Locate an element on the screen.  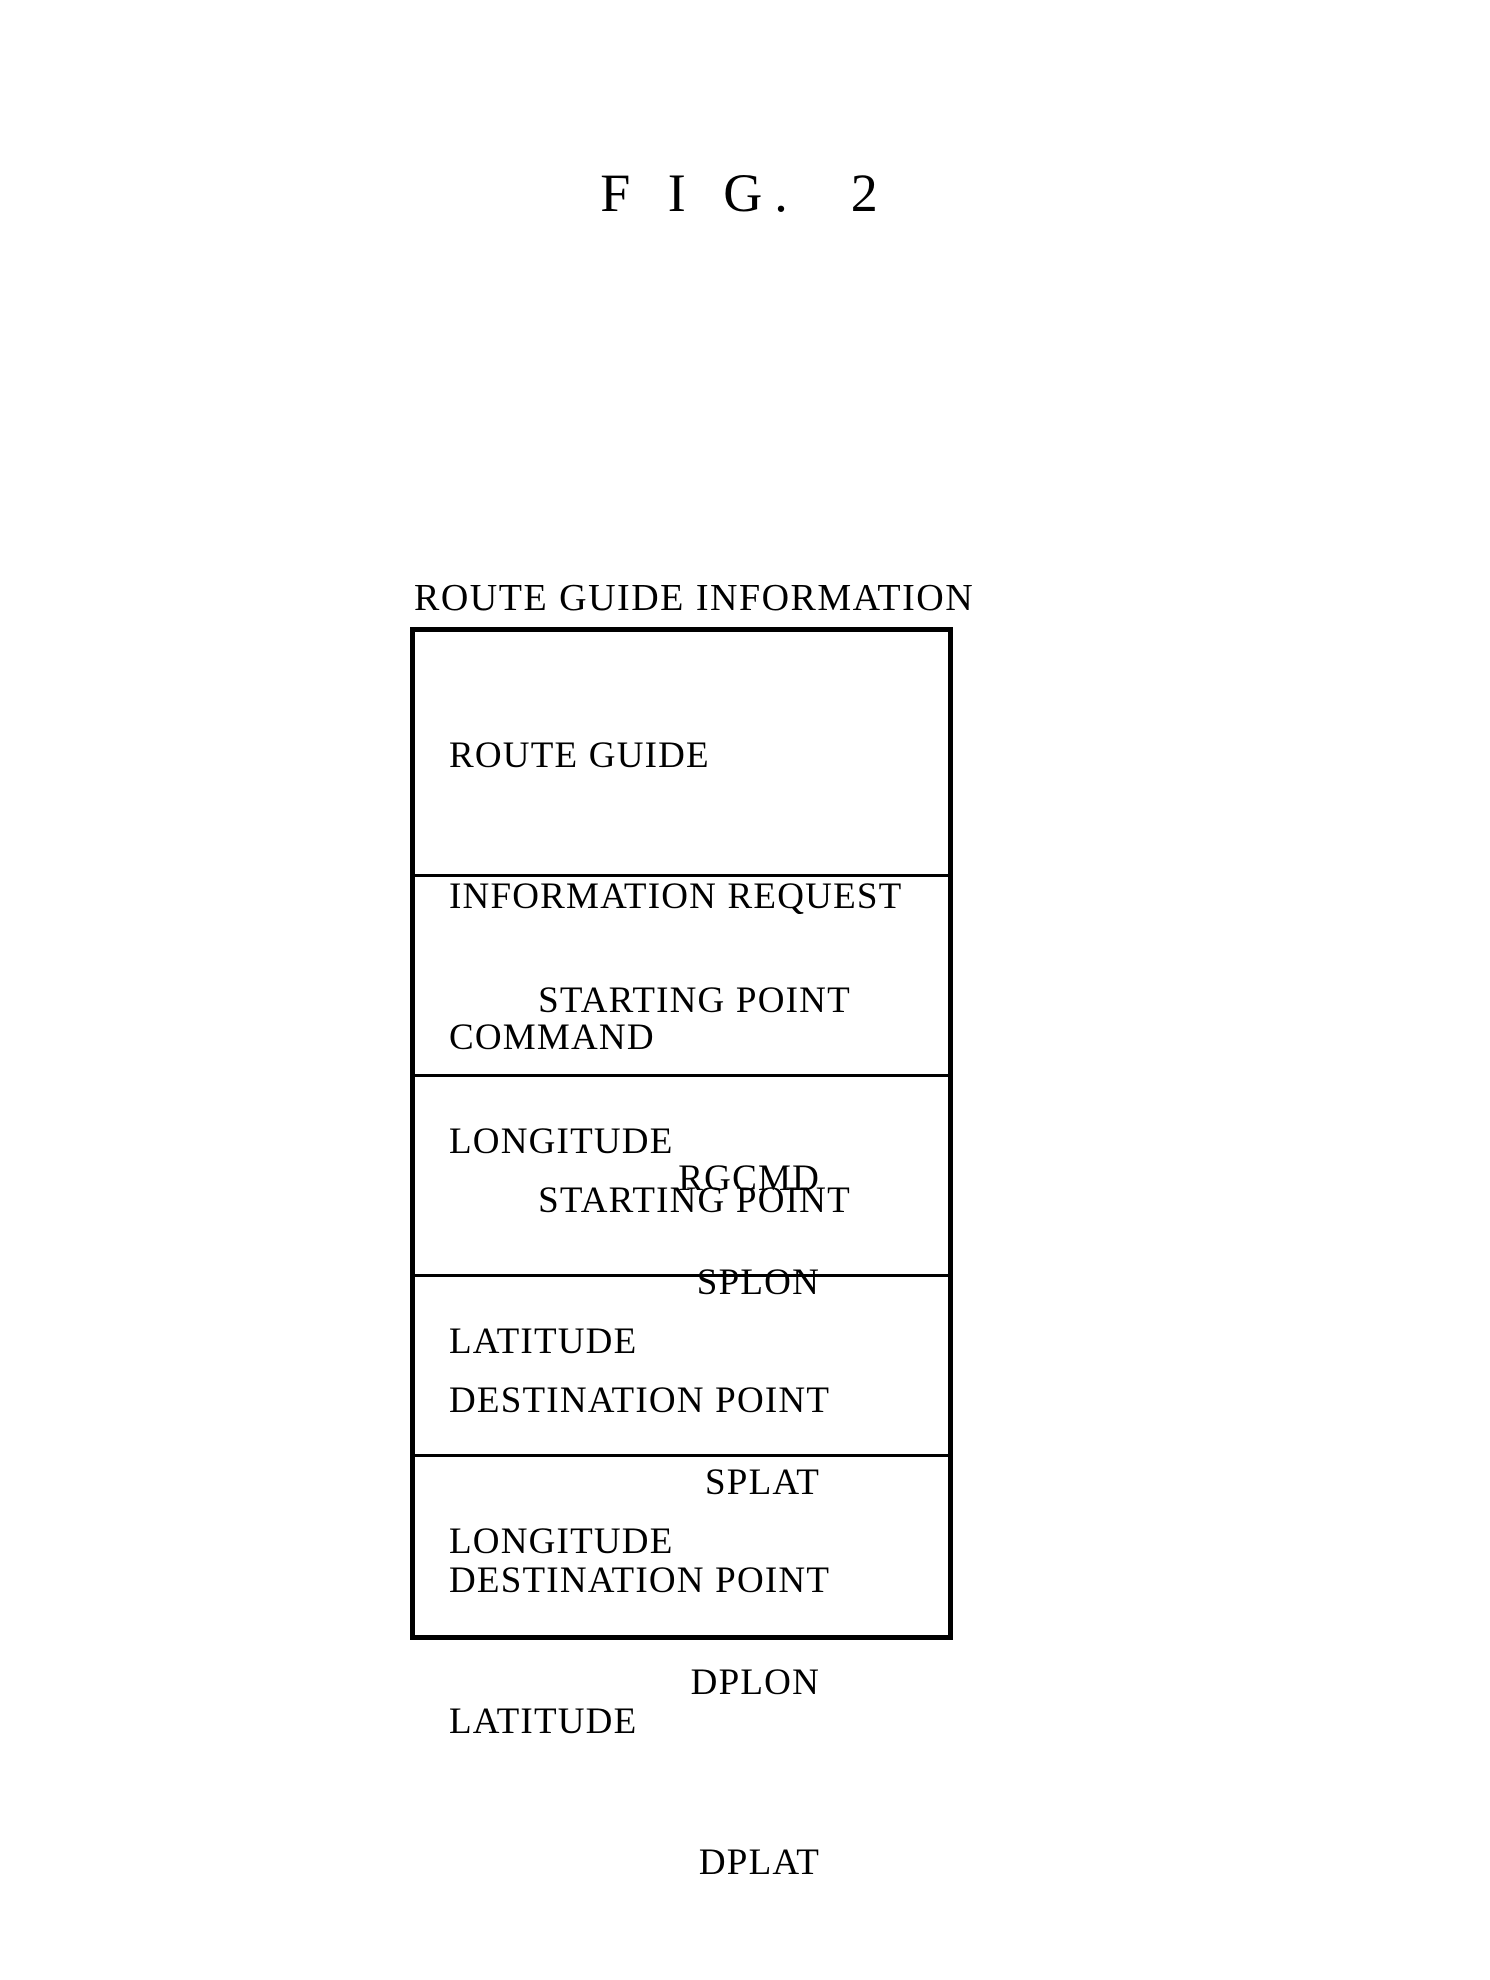
row-field-dplat: DESTINATION POINT LATITUDE DPLAT is located at coordinates (681, 1721).